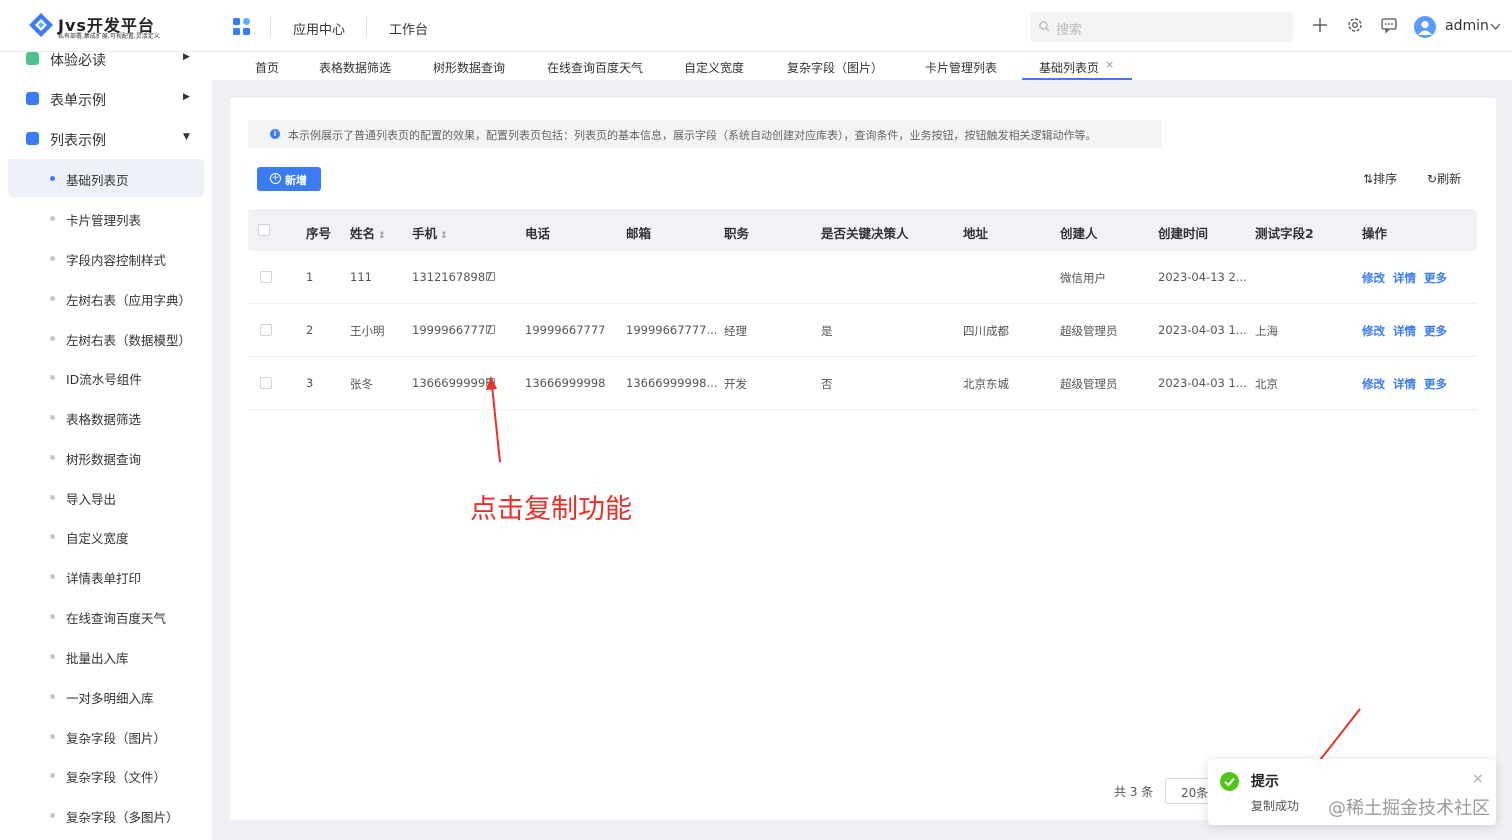 The height and width of the screenshot is (840, 1512). Describe the element at coordinates (106, 258) in the screenshot. I see `sidebar-item: 字段内容控制样式` at that location.